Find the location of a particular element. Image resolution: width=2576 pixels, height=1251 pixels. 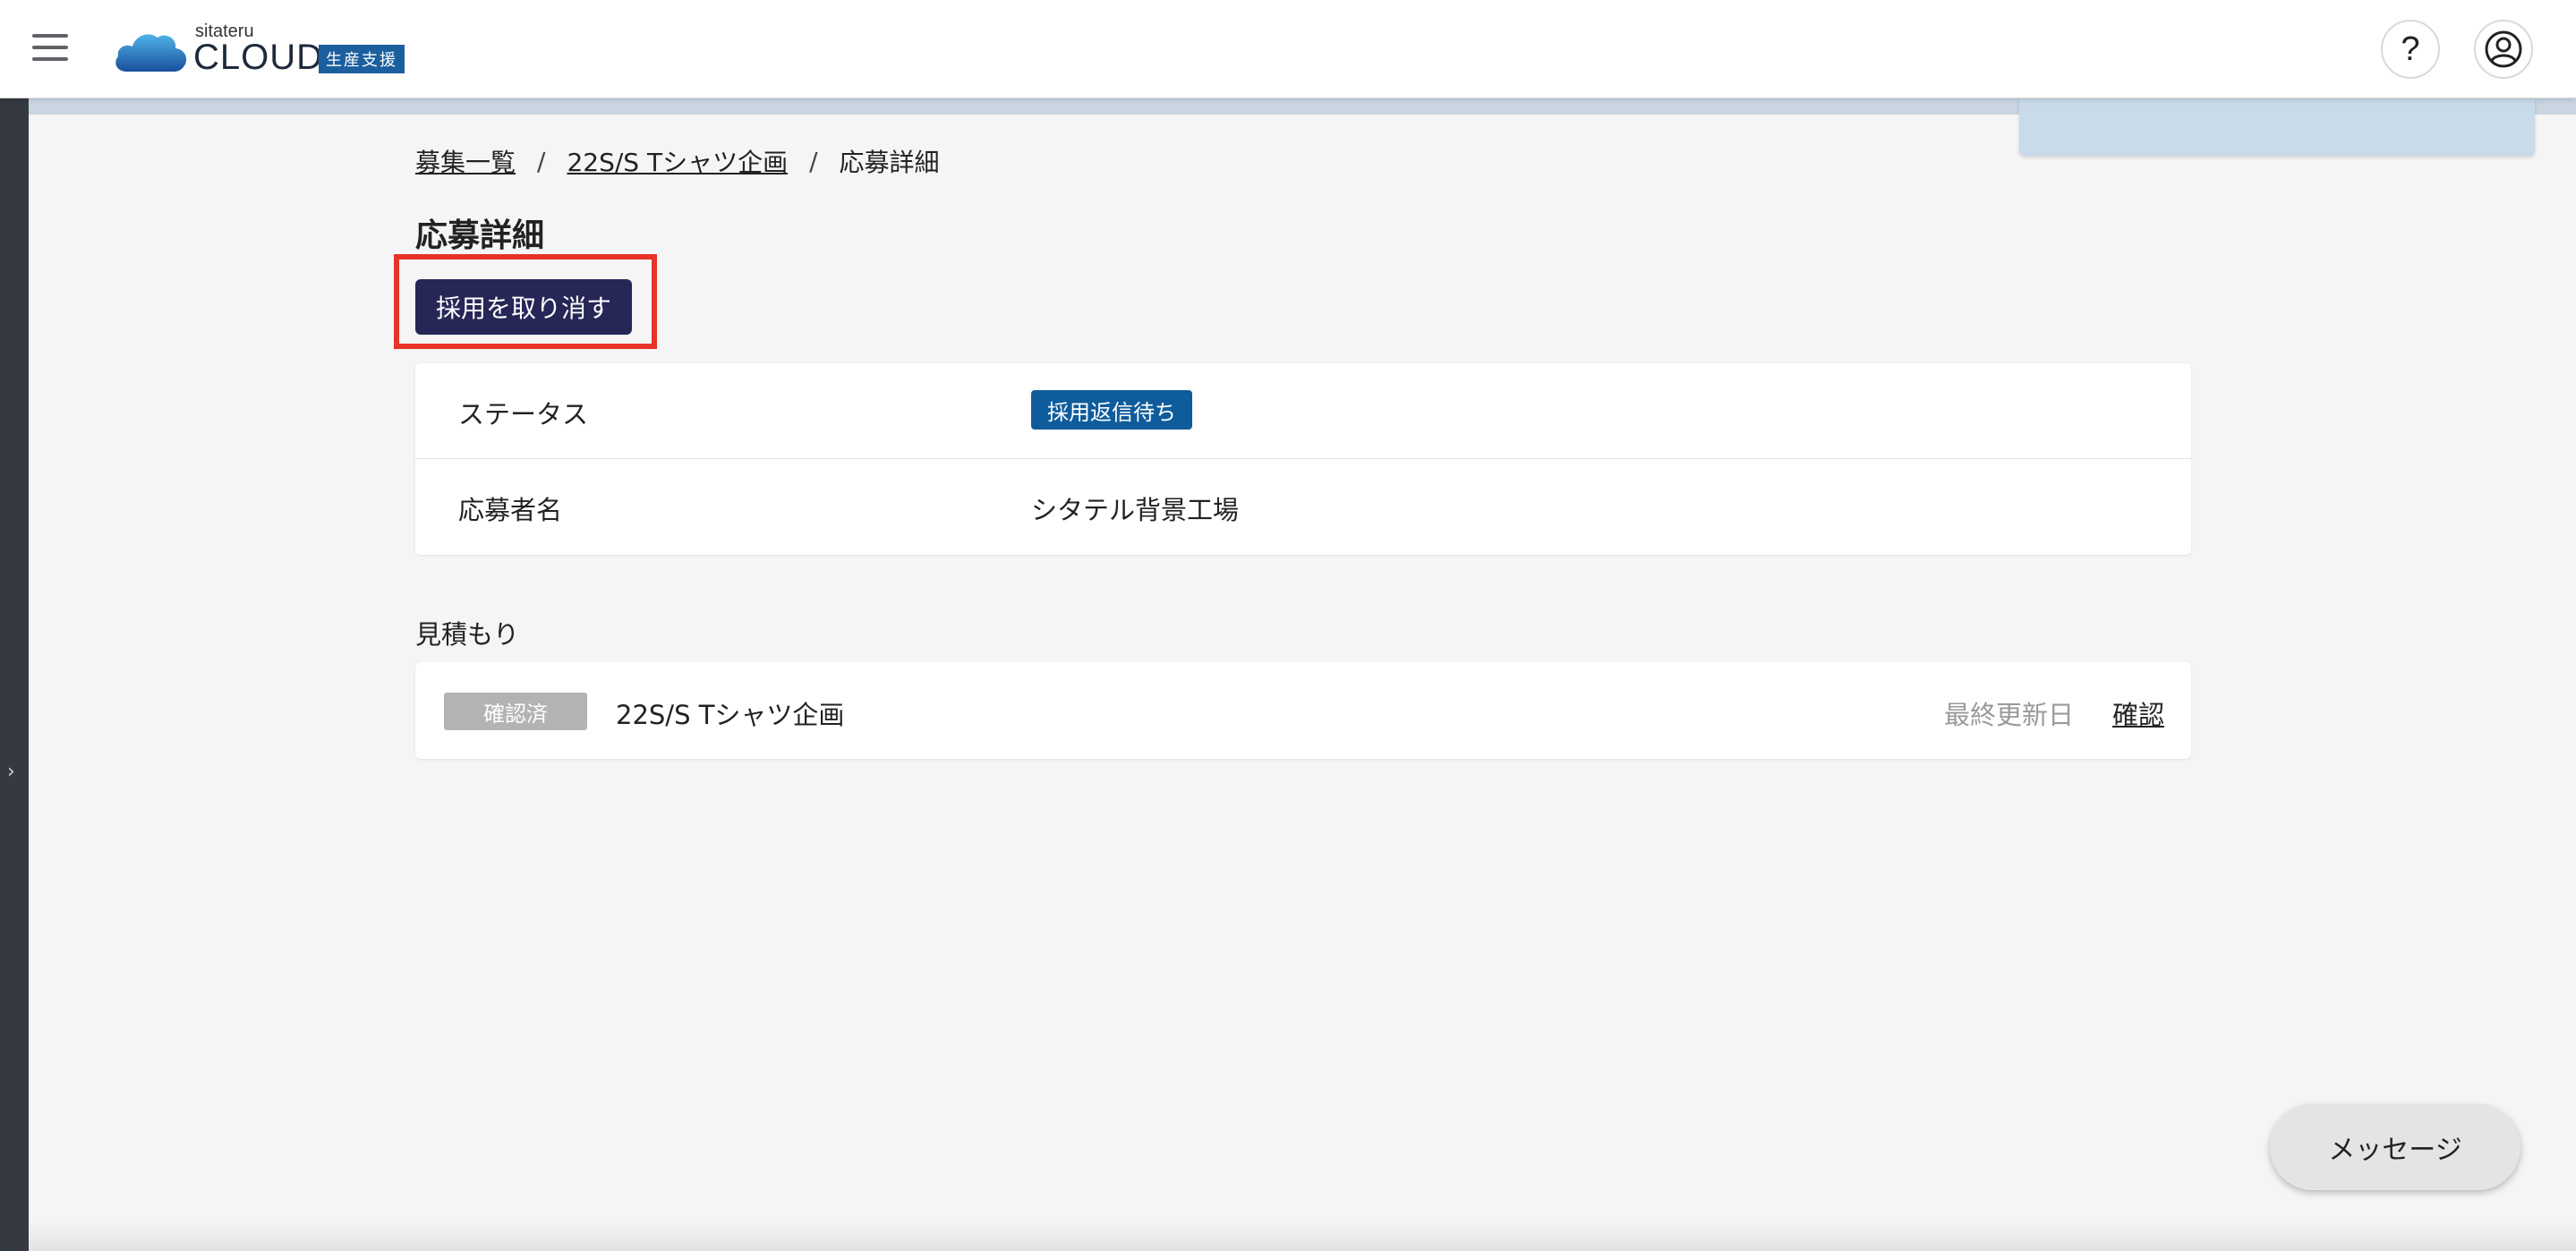

user-account-icon is located at coordinates (2503, 49).